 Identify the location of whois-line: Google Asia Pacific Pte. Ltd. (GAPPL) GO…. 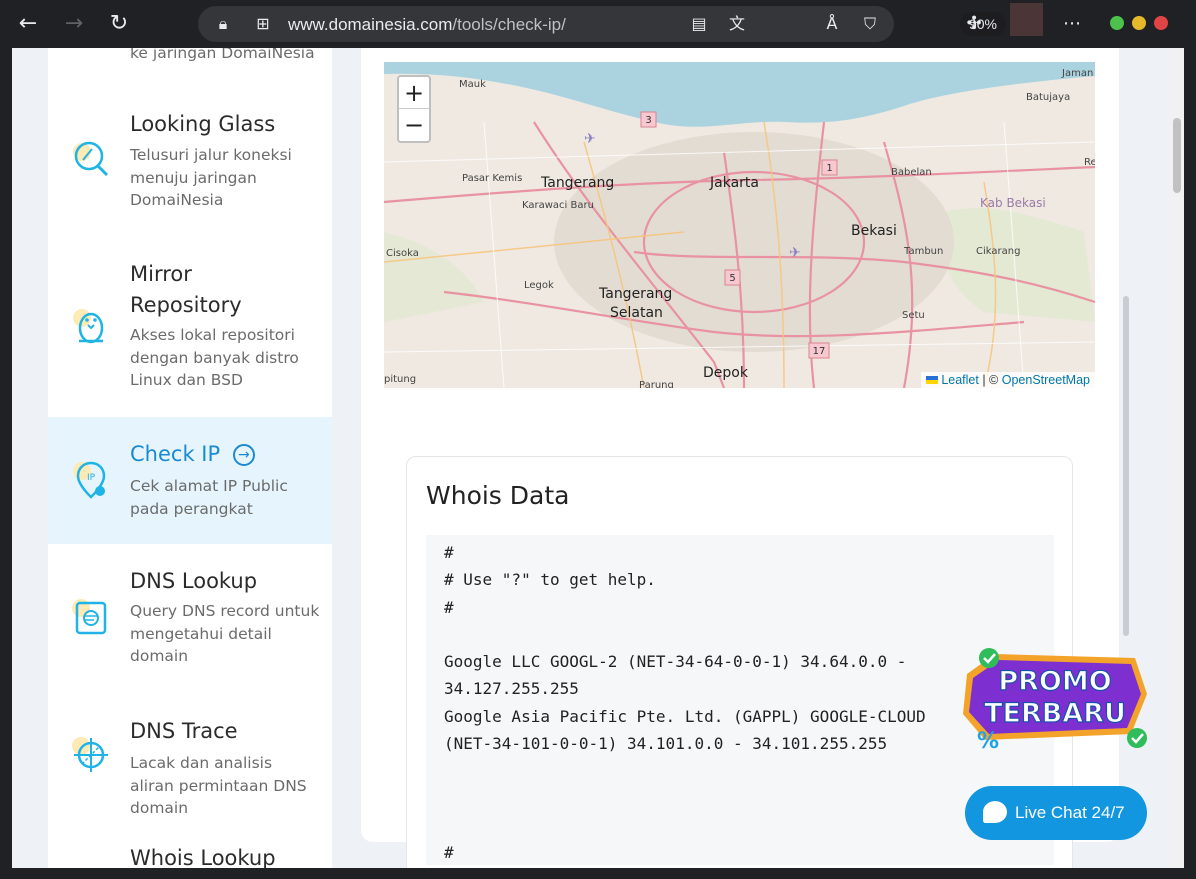
(685, 716).